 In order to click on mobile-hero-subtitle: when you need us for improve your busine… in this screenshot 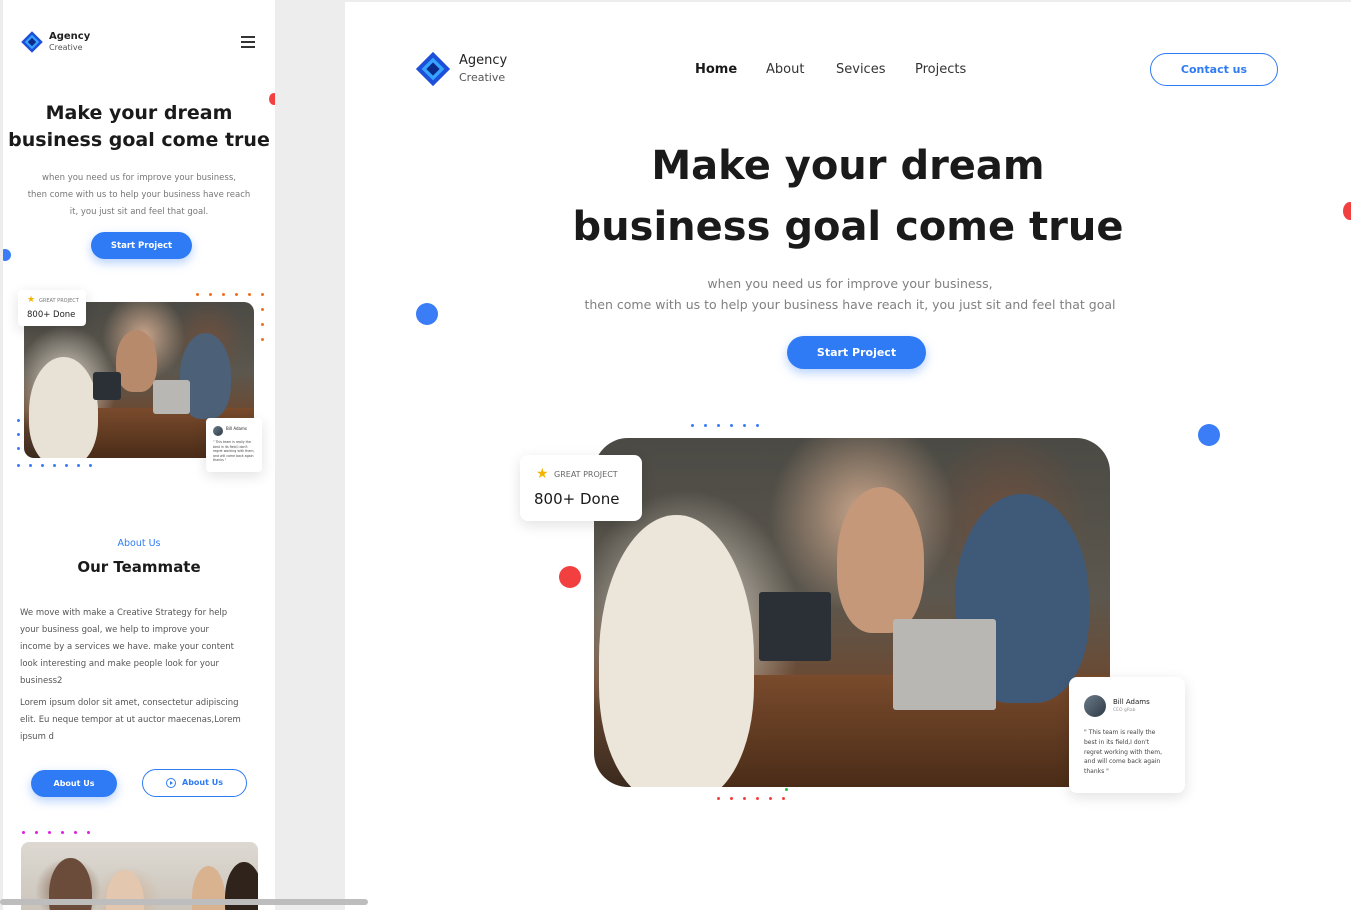, I will do `click(139, 195)`.